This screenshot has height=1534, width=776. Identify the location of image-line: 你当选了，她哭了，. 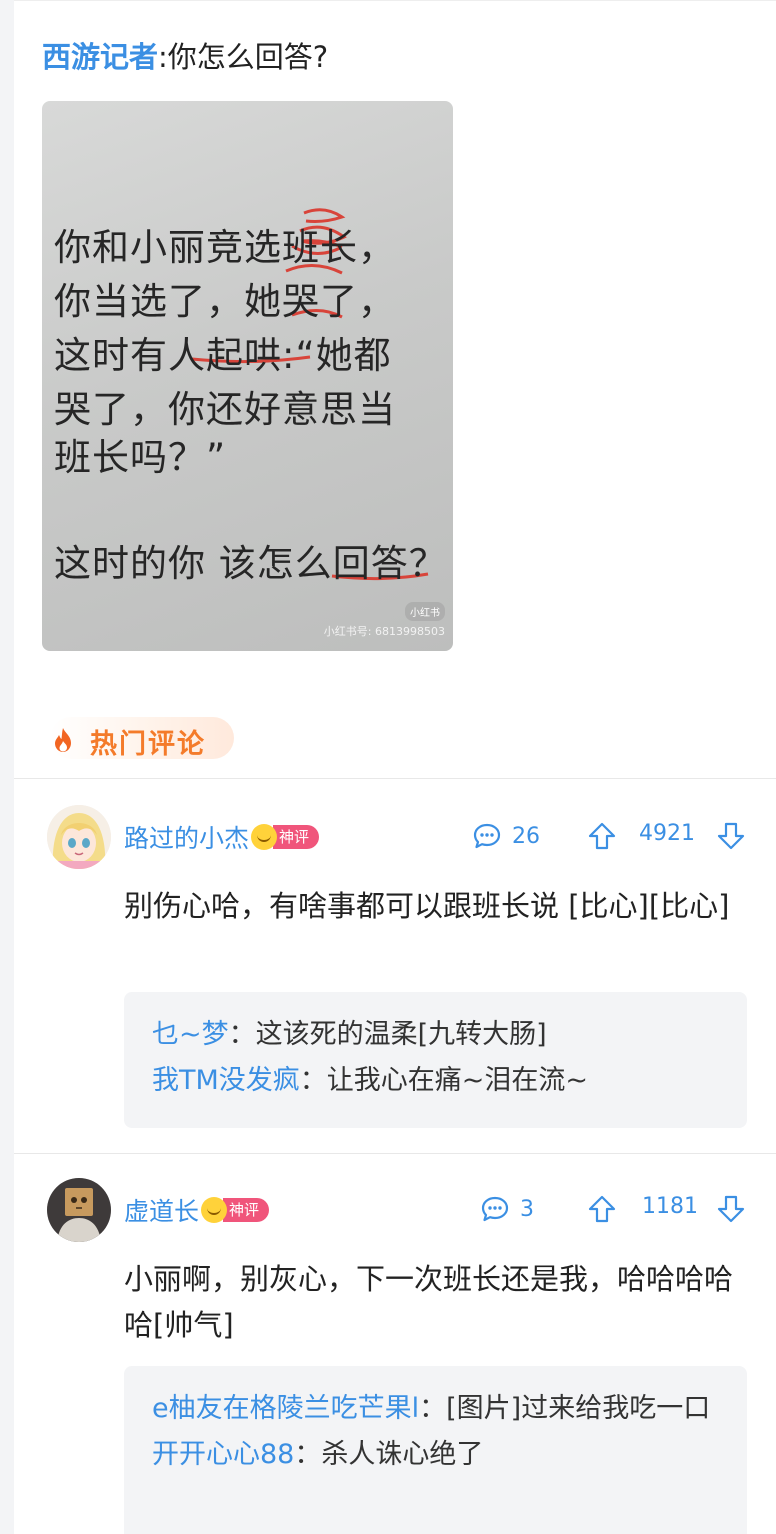
(225, 301).